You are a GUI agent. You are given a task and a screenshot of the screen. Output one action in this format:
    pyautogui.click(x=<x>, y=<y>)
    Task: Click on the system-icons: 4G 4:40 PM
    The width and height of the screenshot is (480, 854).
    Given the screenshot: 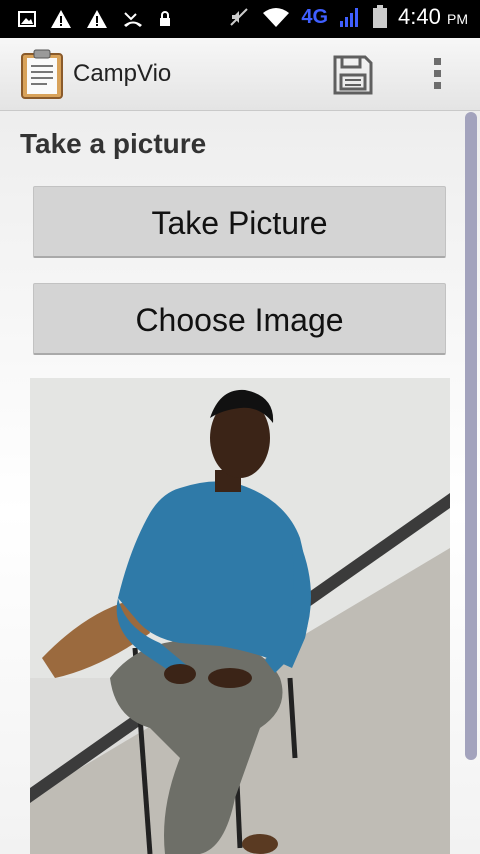 What is the action you would take?
    pyautogui.click(x=347, y=17)
    